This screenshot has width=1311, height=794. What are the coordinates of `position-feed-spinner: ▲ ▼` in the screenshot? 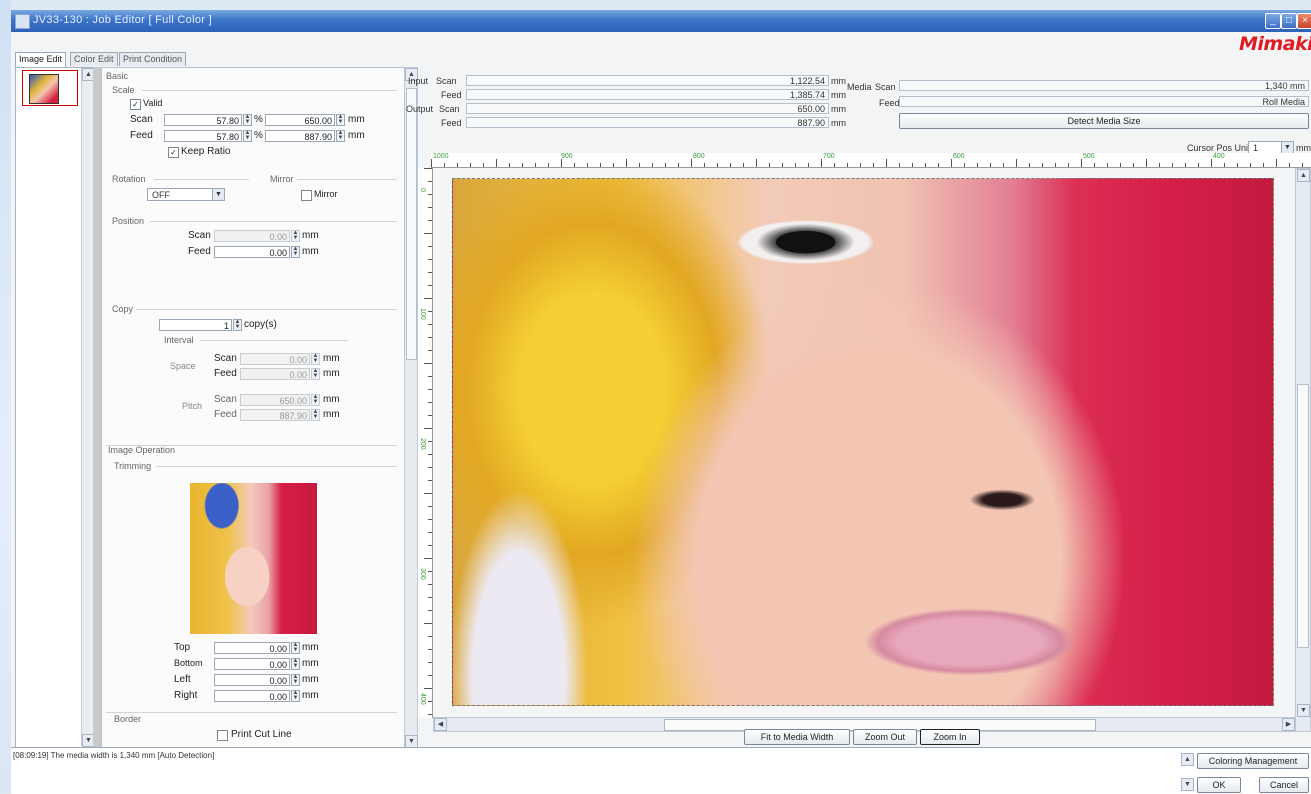 It's located at (295, 252).